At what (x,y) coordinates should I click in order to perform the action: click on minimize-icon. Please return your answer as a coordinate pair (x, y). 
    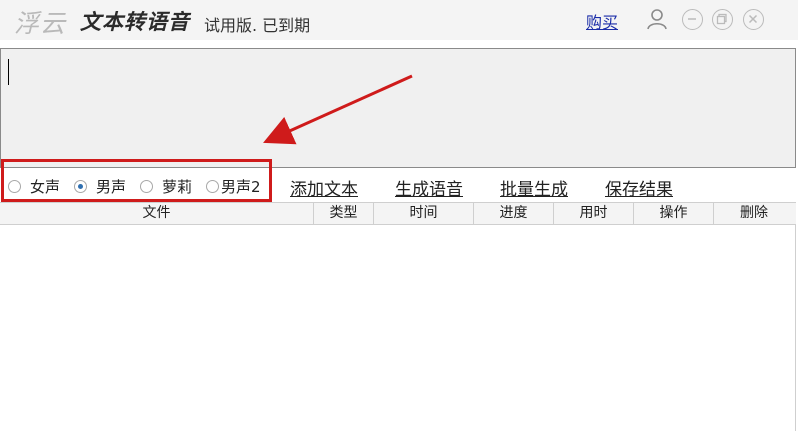
    Looking at the image, I should click on (692, 19).